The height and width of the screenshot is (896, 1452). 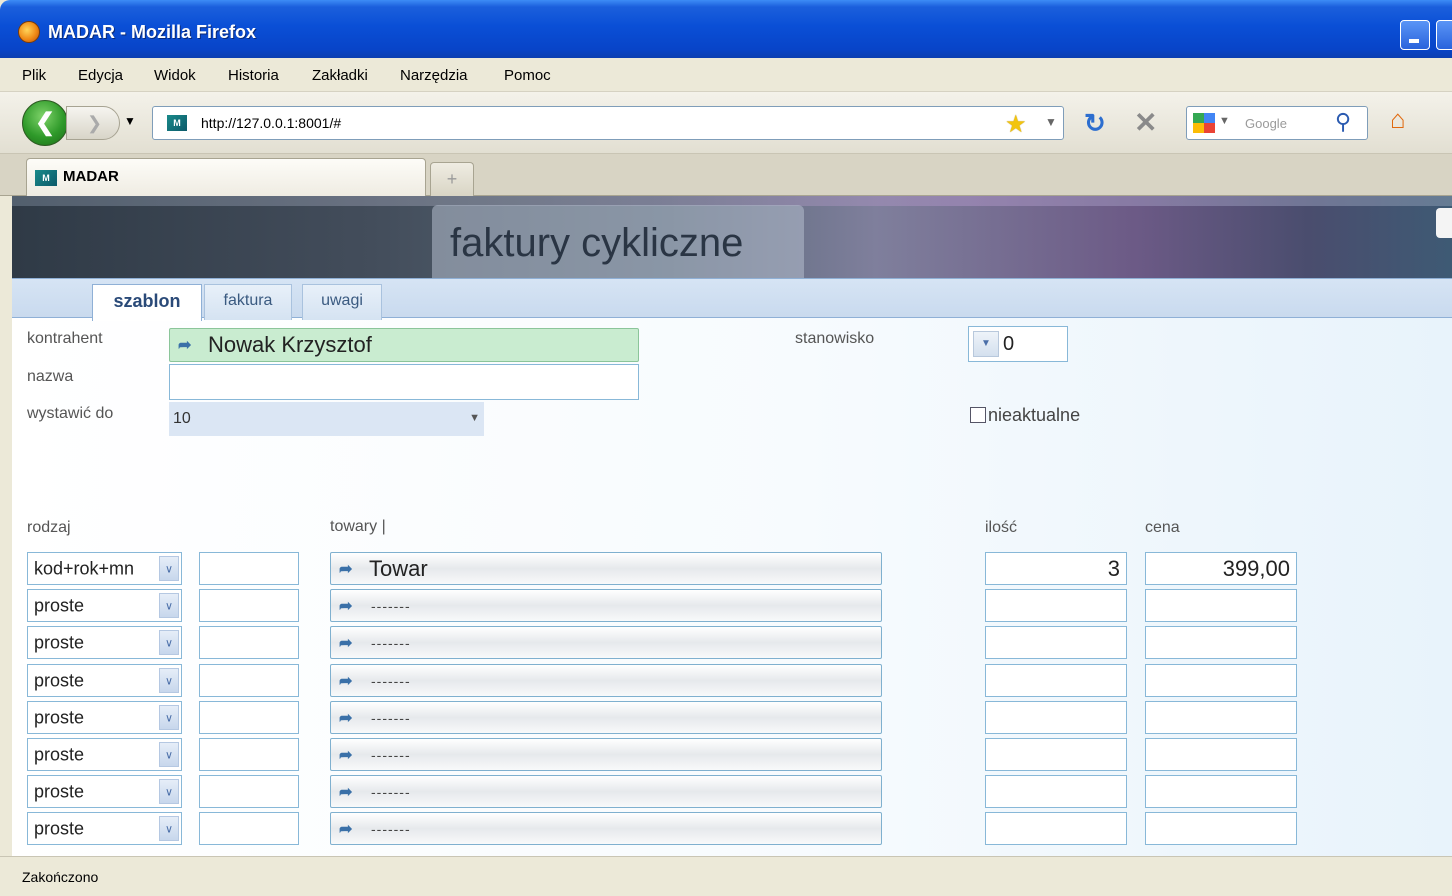 I want to click on kontrahent-lookup: ➦ Nowak Krzysztof, so click(x=404, y=345).